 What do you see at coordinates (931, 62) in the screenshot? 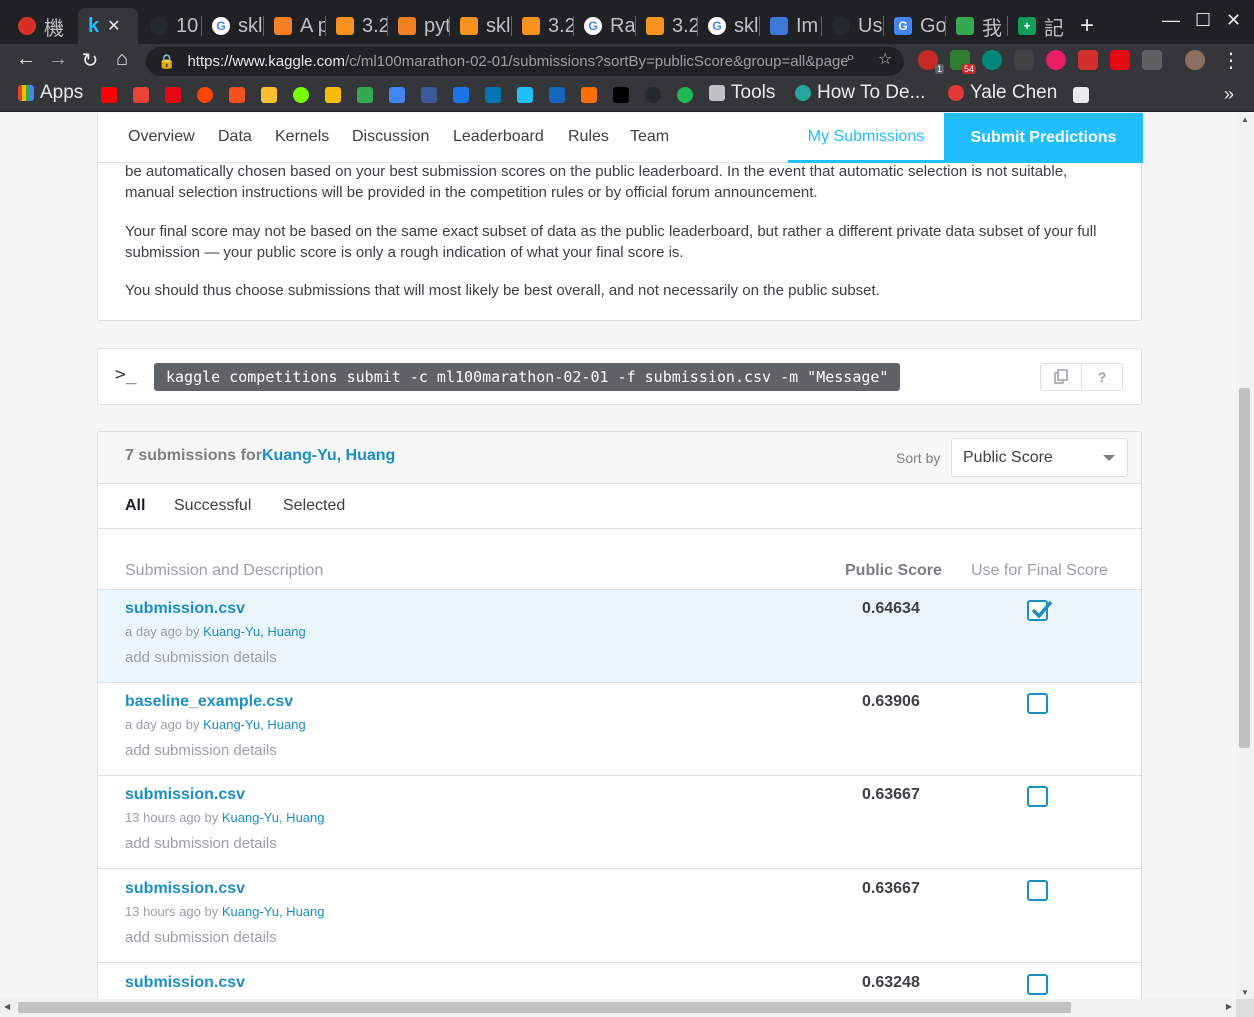
I see `extension-icon: 1` at bounding box center [931, 62].